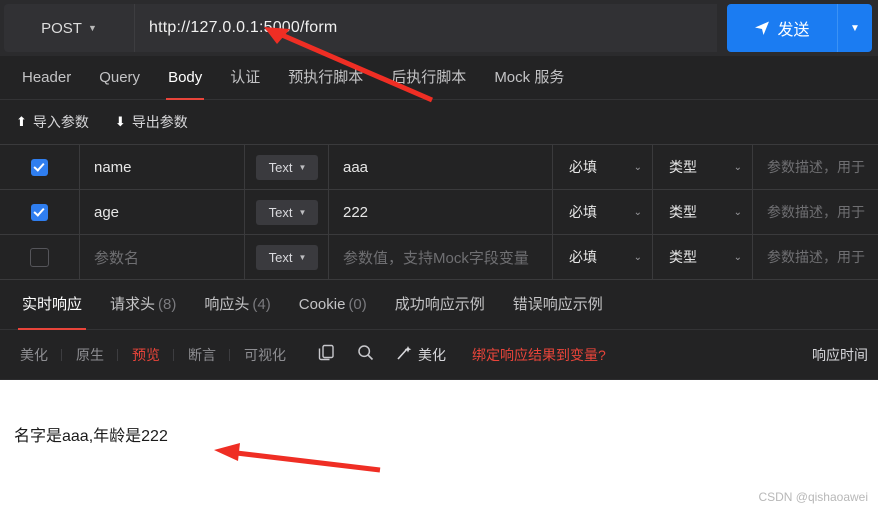 This screenshot has width=878, height=510. I want to click on view-mode-beautify: 美化, so click(34, 355).